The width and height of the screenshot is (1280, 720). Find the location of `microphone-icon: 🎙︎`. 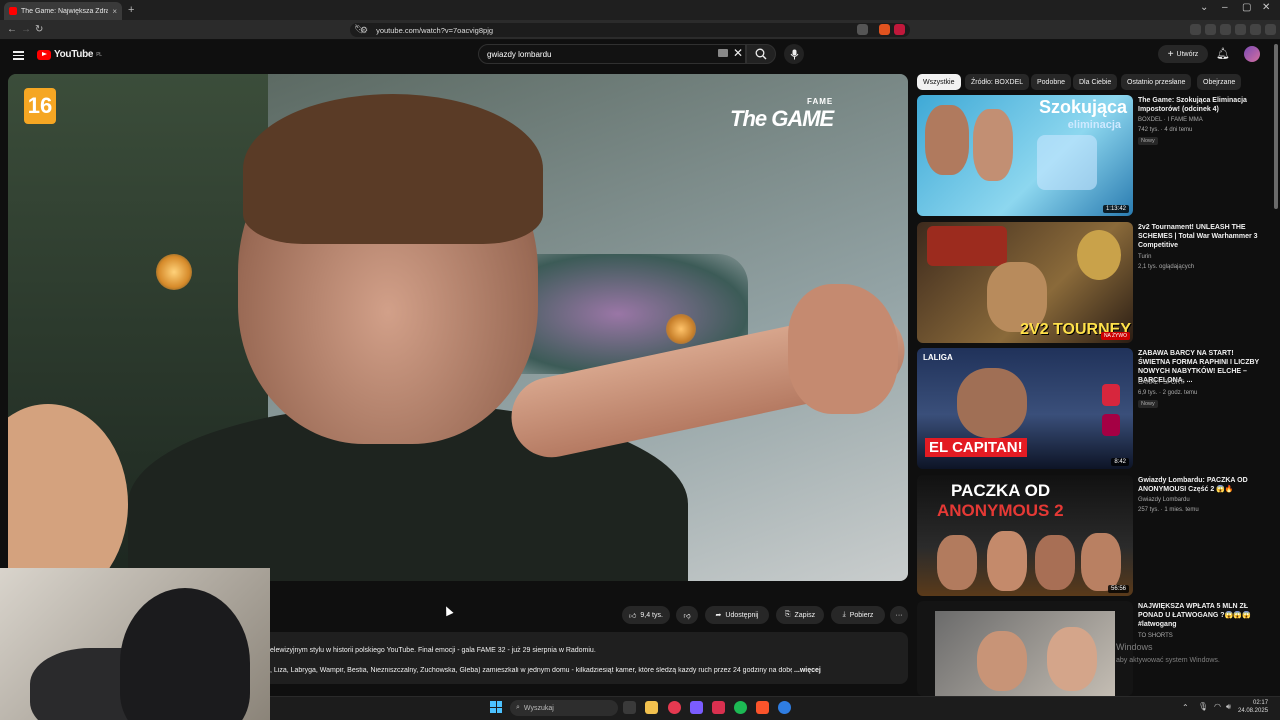

microphone-icon: 🎙︎ is located at coordinates (1203, 706).